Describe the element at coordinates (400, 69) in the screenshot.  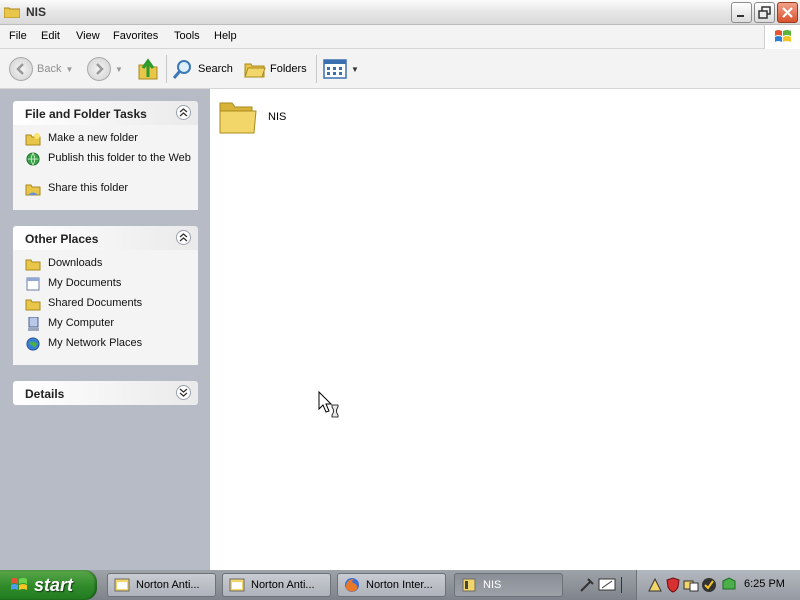
I see `toolbar: Back ▼ ▼ Search Folders ▼` at that location.